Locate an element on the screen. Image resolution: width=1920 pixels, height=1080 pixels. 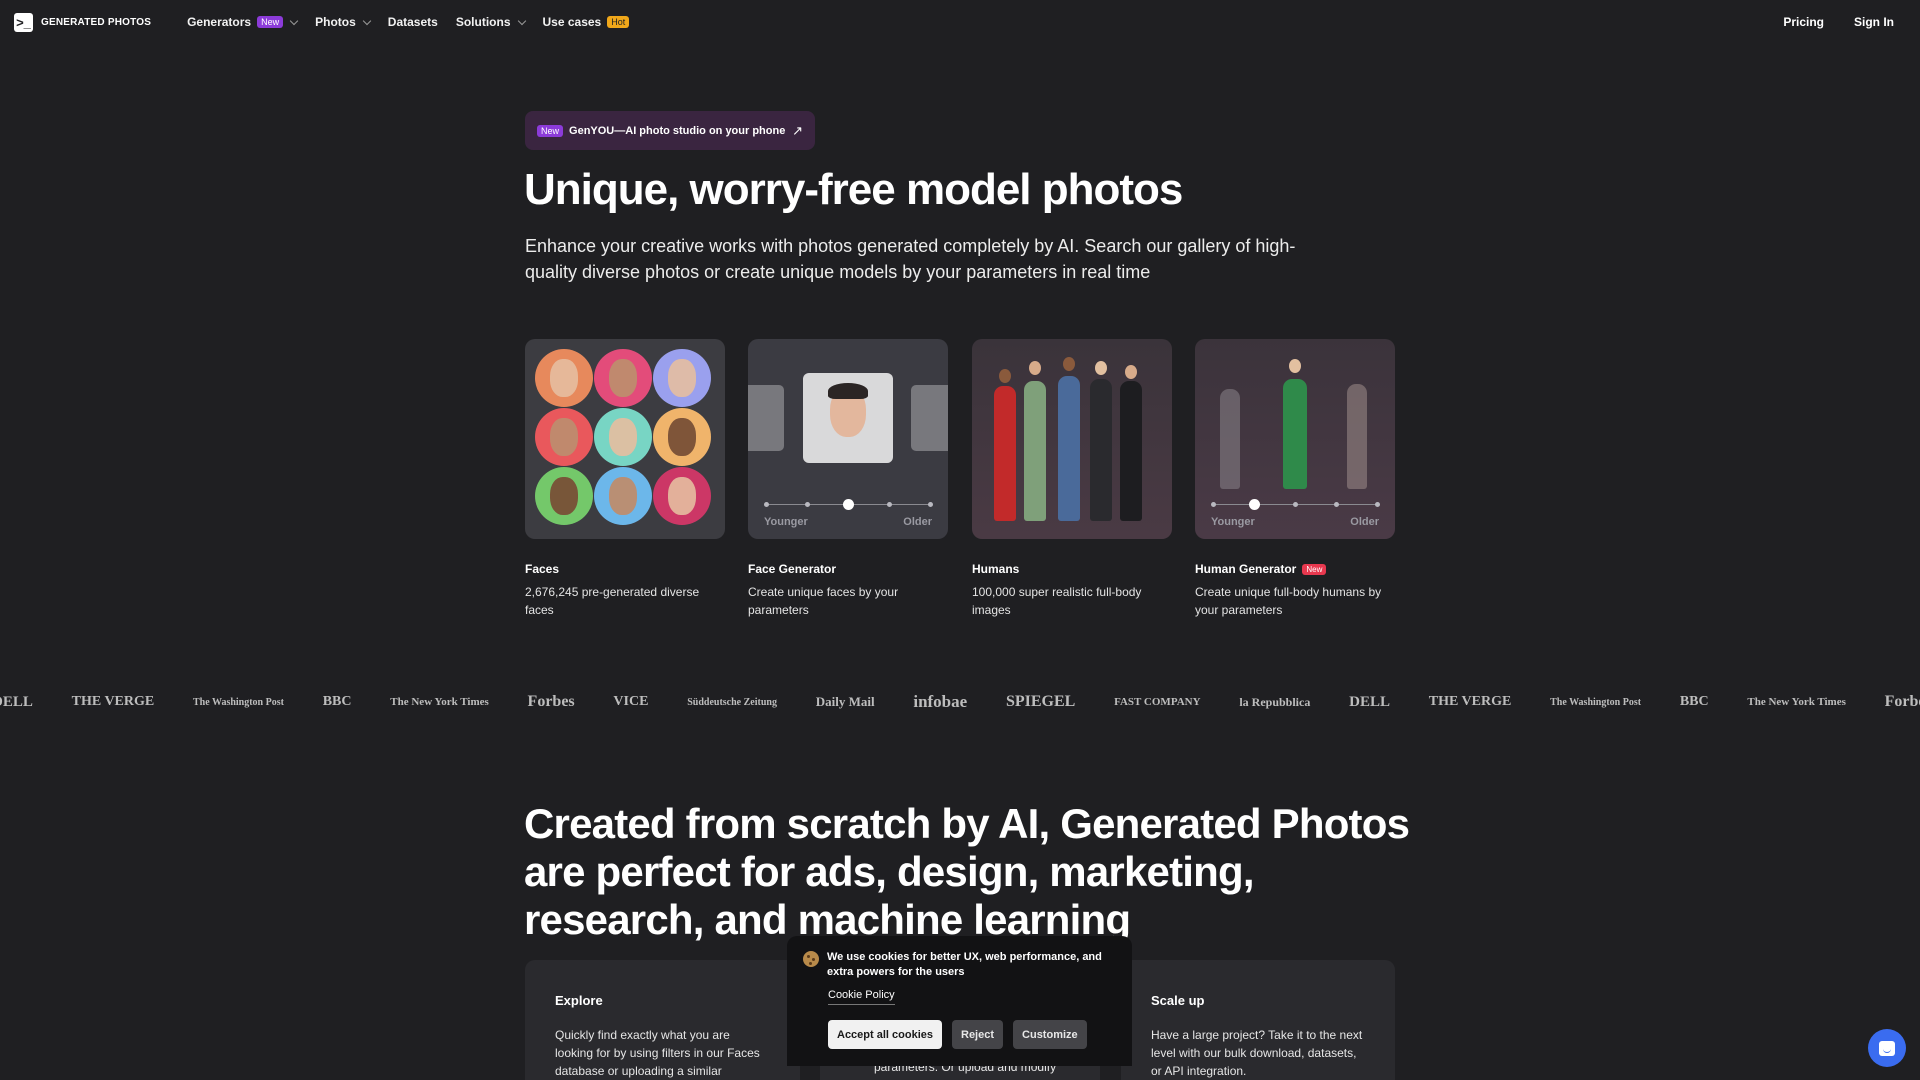
faces-thumbnail is located at coordinates (625, 439).